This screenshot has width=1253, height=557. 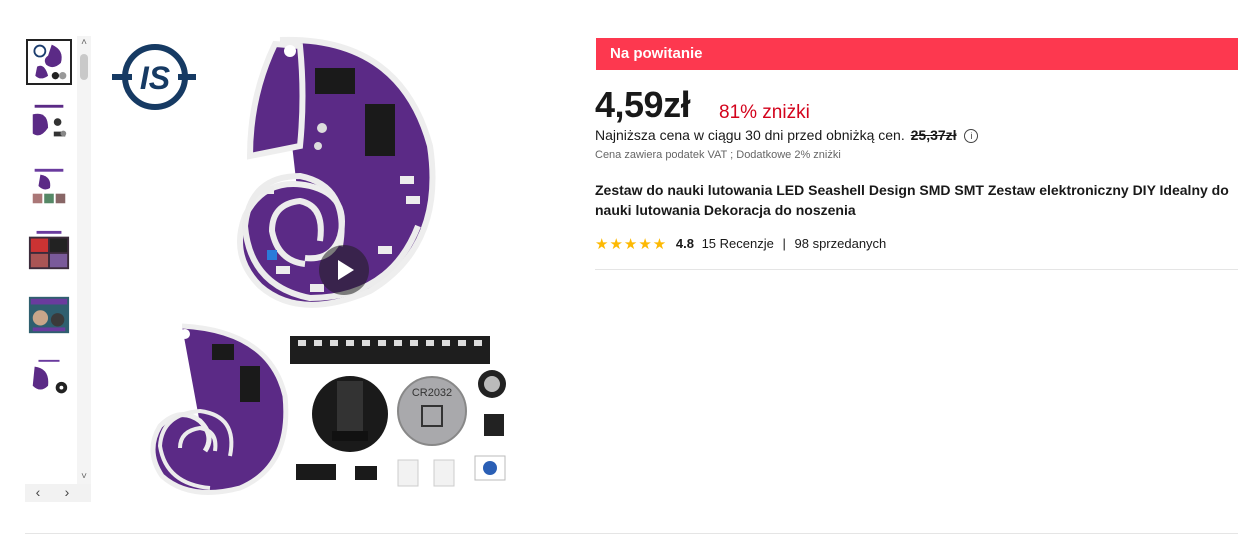 I want to click on slide-switch, so click(x=494, y=425).